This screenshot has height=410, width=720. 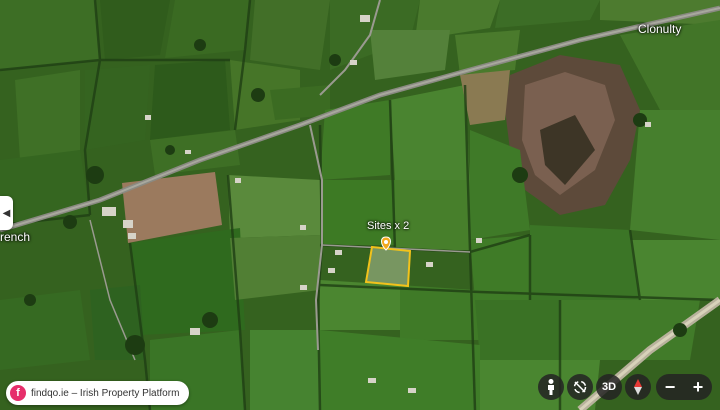 I want to click on zoom-in-button: +, so click(x=698, y=387).